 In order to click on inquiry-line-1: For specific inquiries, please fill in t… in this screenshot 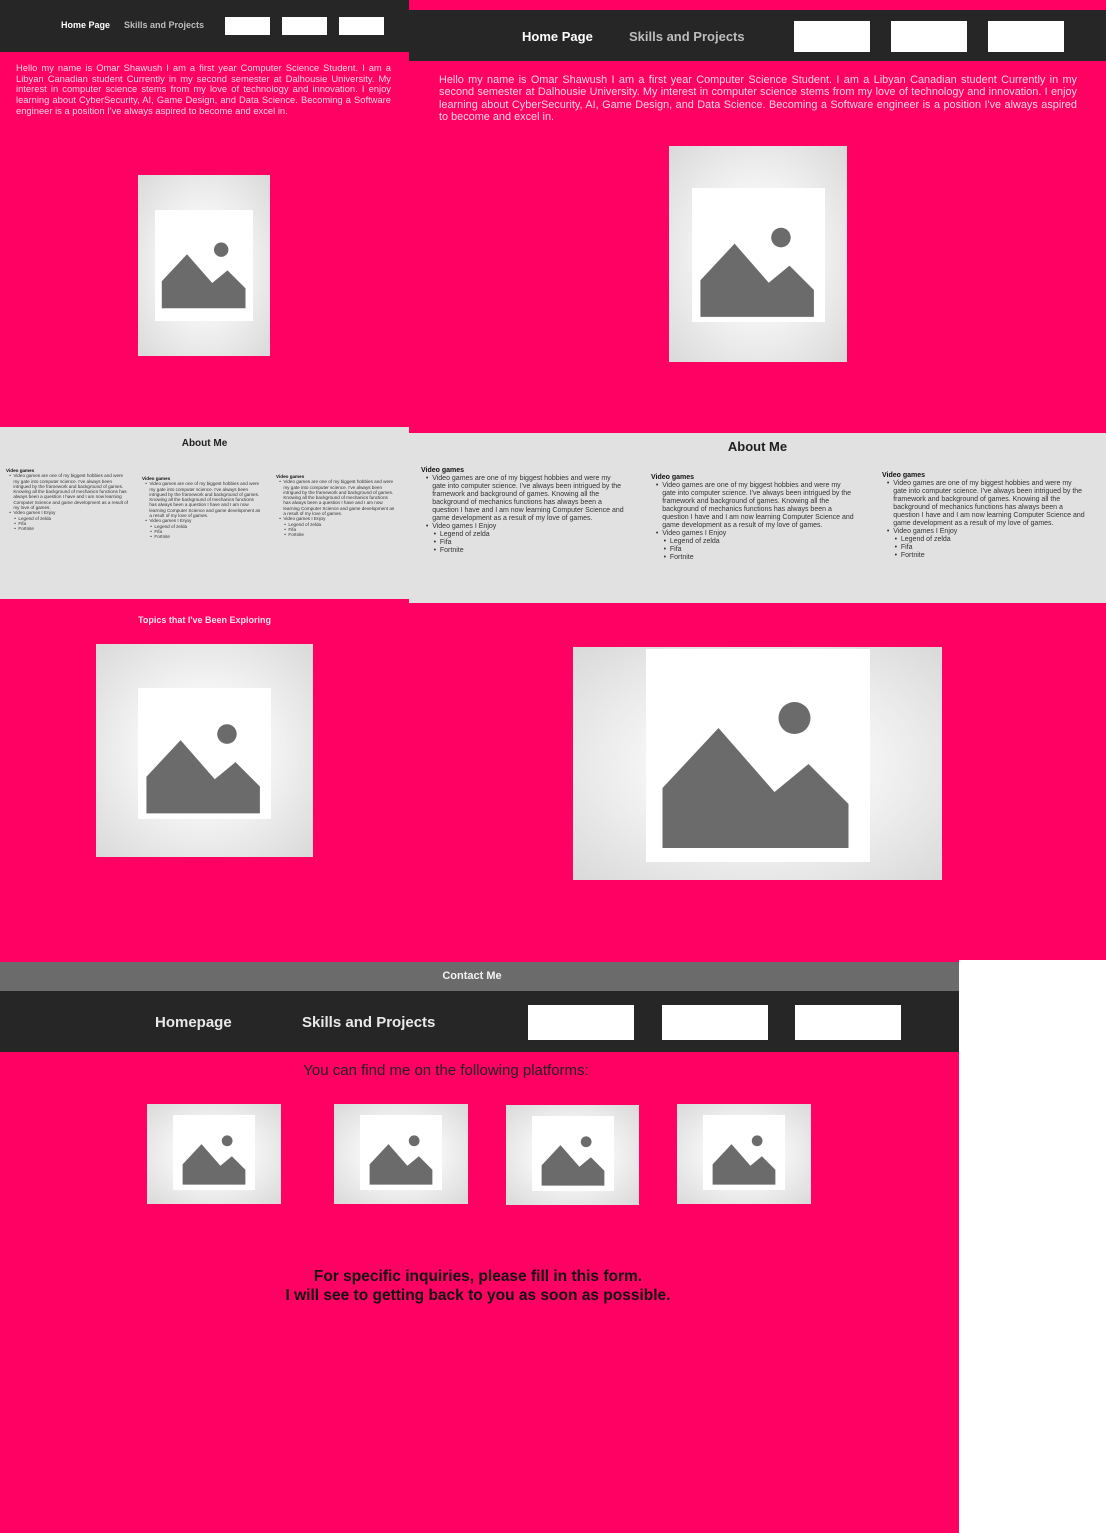, I will do `click(478, 1276)`.